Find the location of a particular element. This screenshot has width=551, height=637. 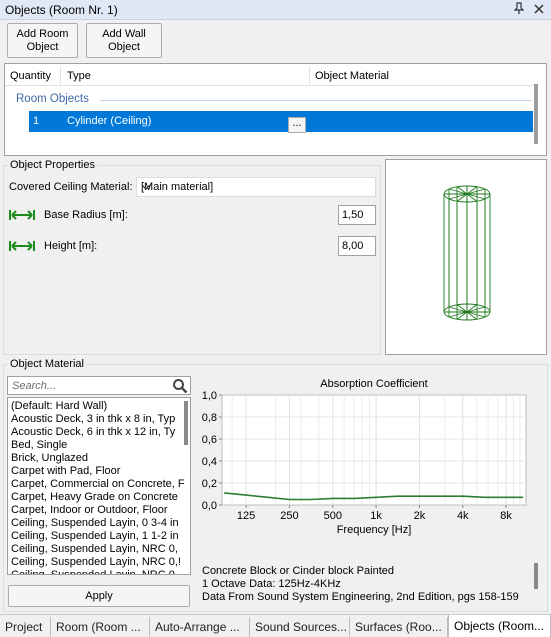

list-item: Acoustic Deck, 6 in thk x 12 in, Ty is located at coordinates (93, 432).